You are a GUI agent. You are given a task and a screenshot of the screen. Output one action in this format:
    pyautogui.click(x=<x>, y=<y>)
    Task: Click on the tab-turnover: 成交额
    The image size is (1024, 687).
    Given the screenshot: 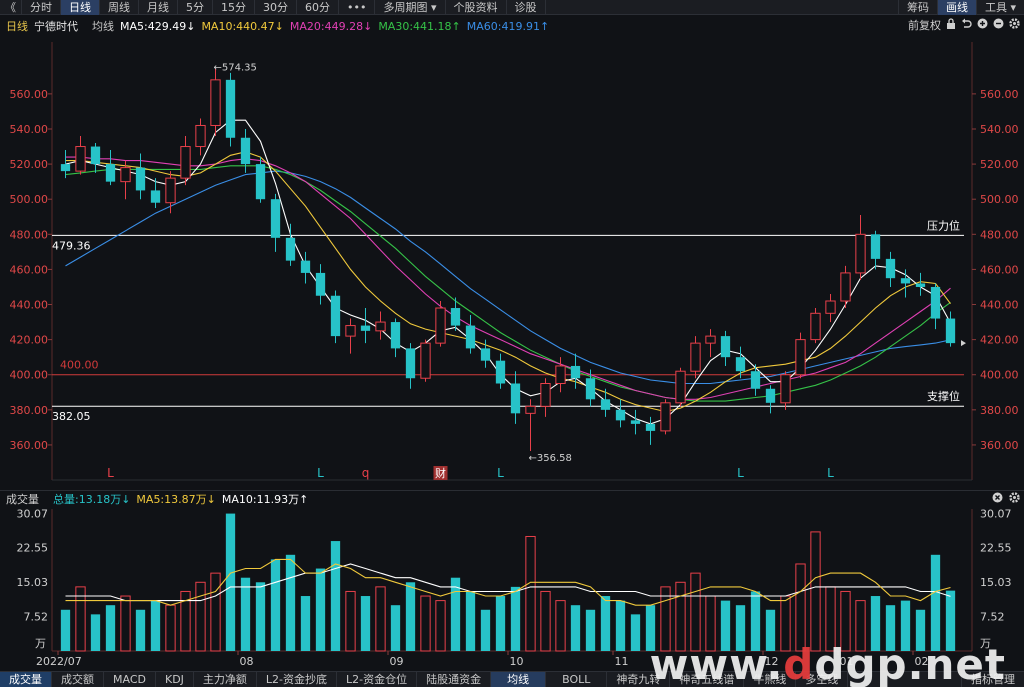 What is the action you would take?
    pyautogui.click(x=78, y=679)
    